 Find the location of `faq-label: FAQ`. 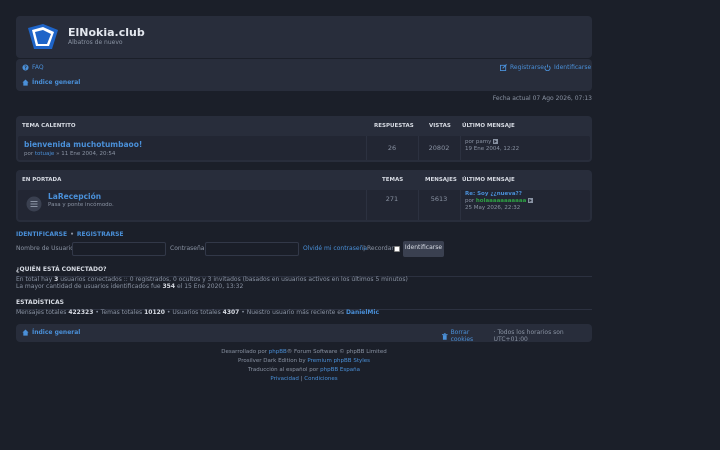

faq-label: FAQ is located at coordinates (38, 67).